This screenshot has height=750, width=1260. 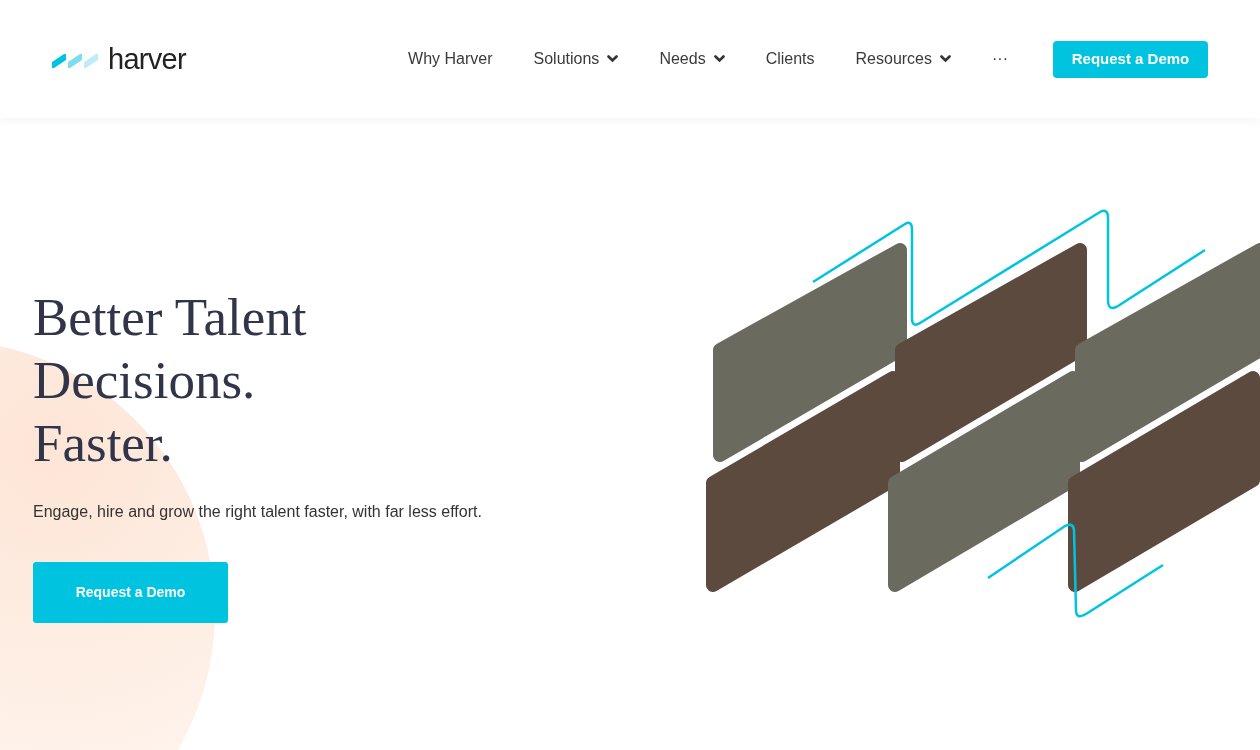 What do you see at coordinates (258, 512) in the screenshot?
I see `hero-subtitle: Engage, hire and grow the right talent faster, with far less effort.` at bounding box center [258, 512].